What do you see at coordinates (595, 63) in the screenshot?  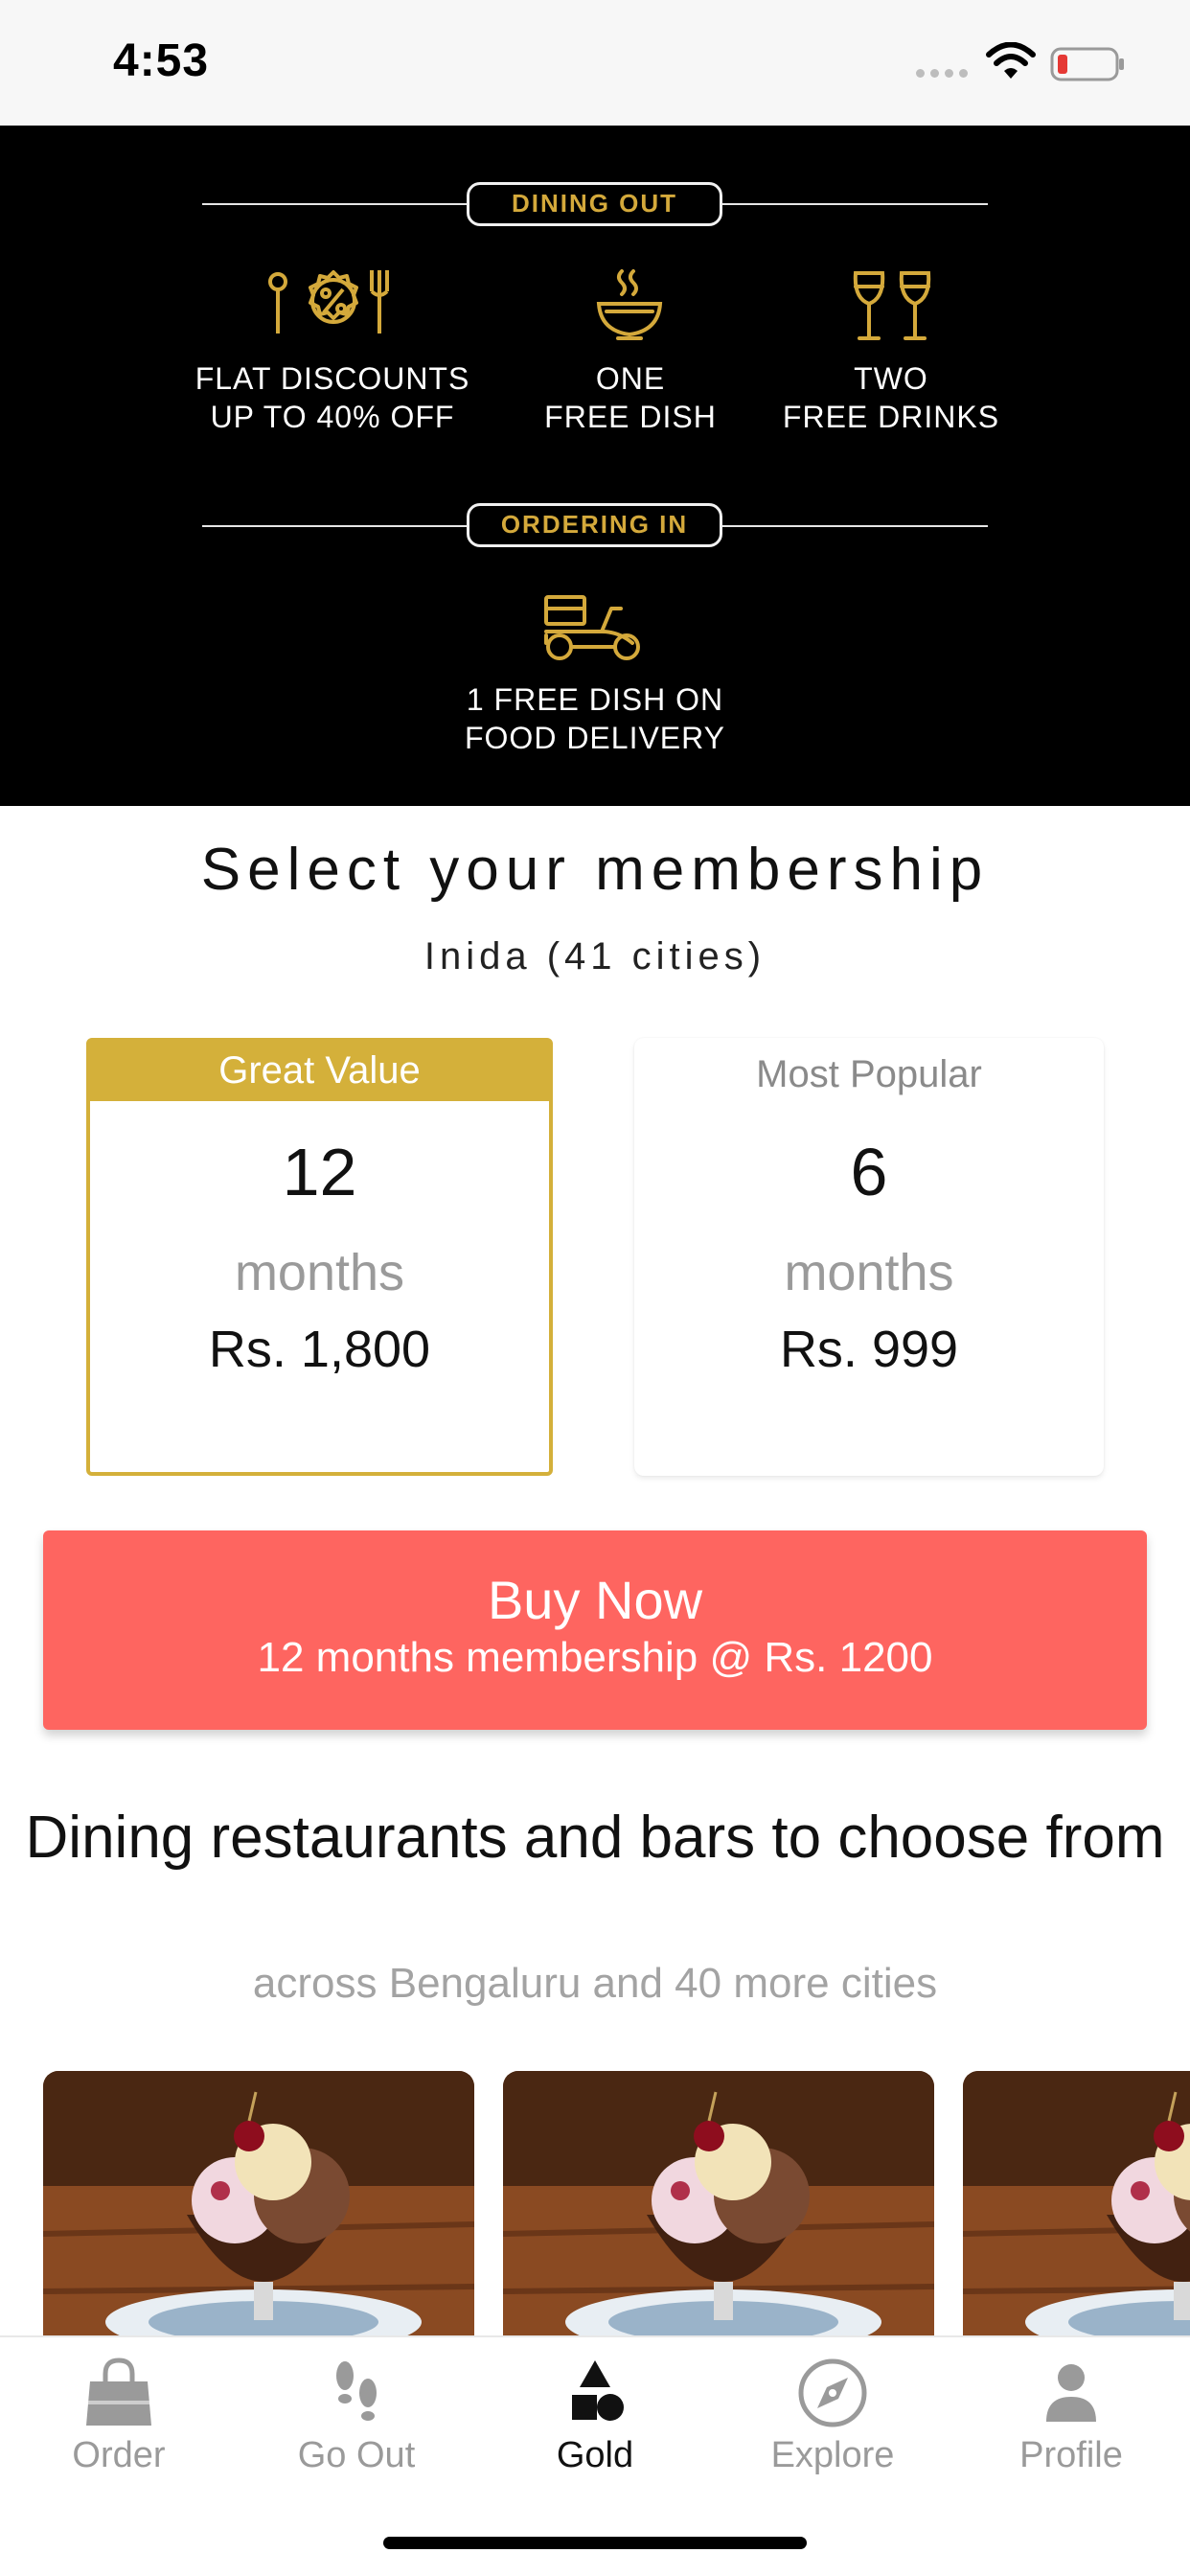 I see `status-bar: 4:53` at bounding box center [595, 63].